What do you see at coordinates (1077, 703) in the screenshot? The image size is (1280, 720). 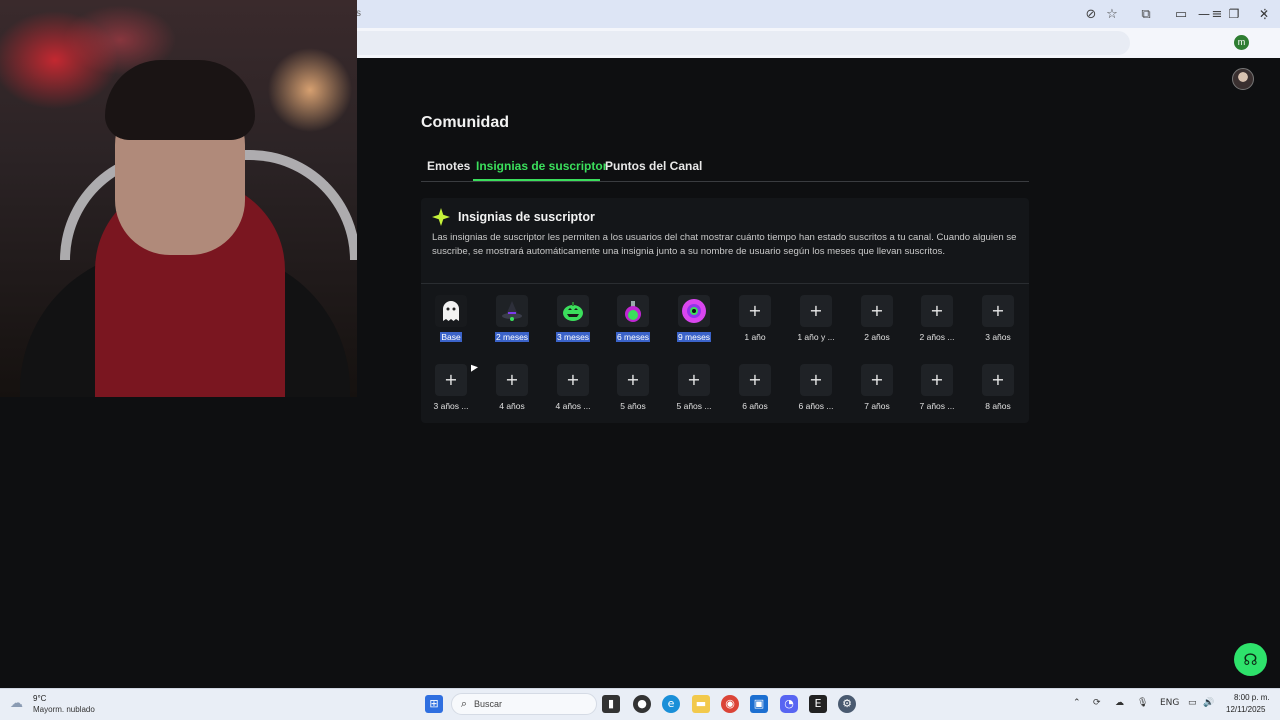 I see `chevron-up-icon: ⌃` at bounding box center [1077, 703].